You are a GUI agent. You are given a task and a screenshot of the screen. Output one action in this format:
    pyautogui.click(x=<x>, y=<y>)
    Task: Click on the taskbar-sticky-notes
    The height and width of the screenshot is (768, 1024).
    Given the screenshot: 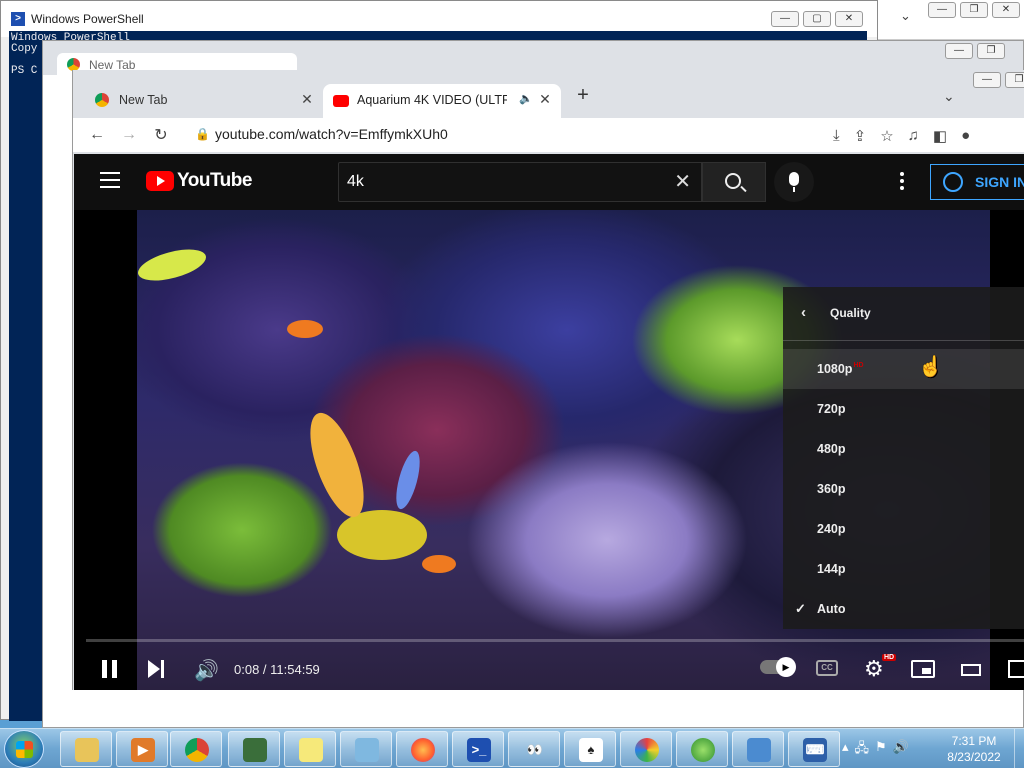 What is the action you would take?
    pyautogui.click(x=310, y=749)
    